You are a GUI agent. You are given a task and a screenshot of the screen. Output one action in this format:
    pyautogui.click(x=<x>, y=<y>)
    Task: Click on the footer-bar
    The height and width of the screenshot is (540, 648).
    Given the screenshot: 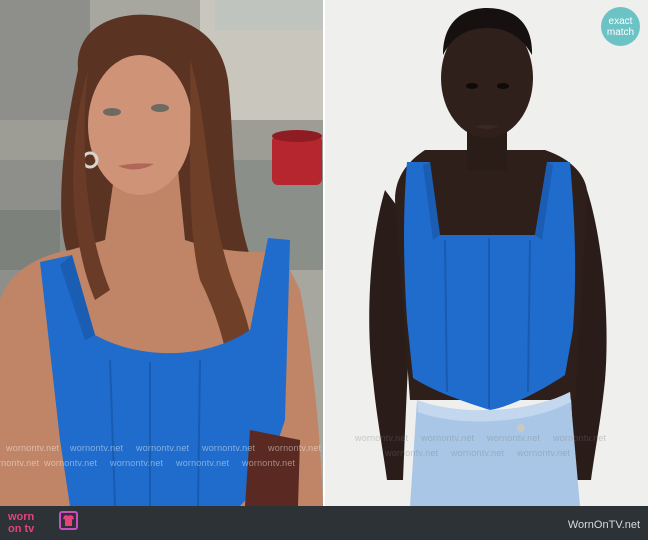 What is the action you would take?
    pyautogui.click(x=324, y=523)
    